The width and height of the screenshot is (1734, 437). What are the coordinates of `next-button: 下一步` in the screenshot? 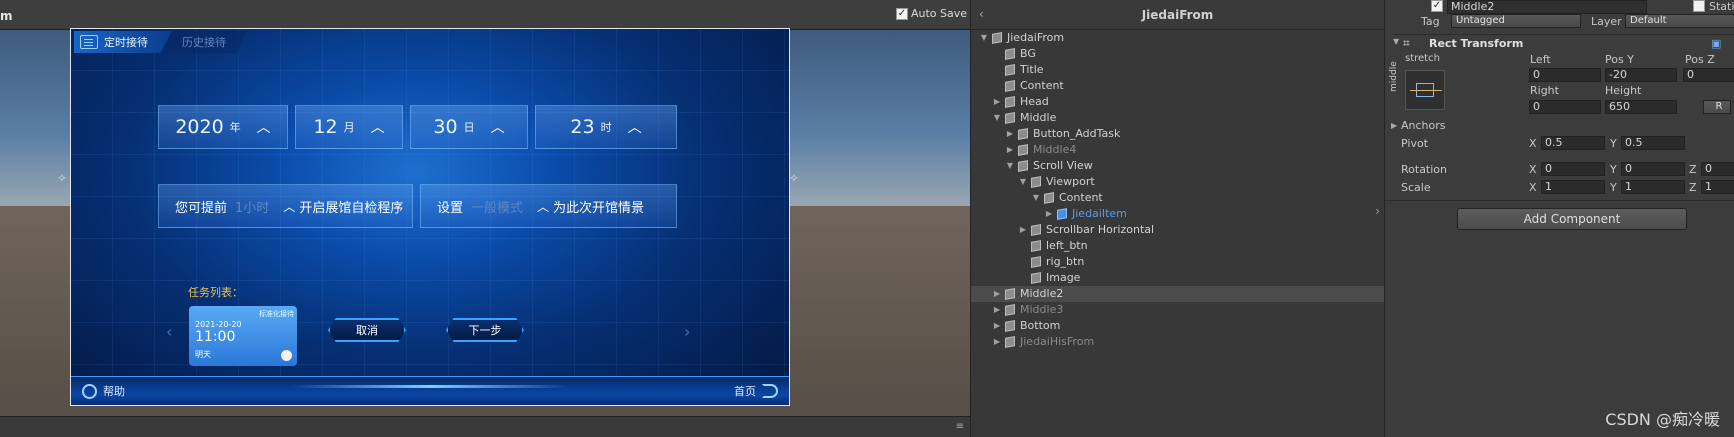 It's located at (485, 330).